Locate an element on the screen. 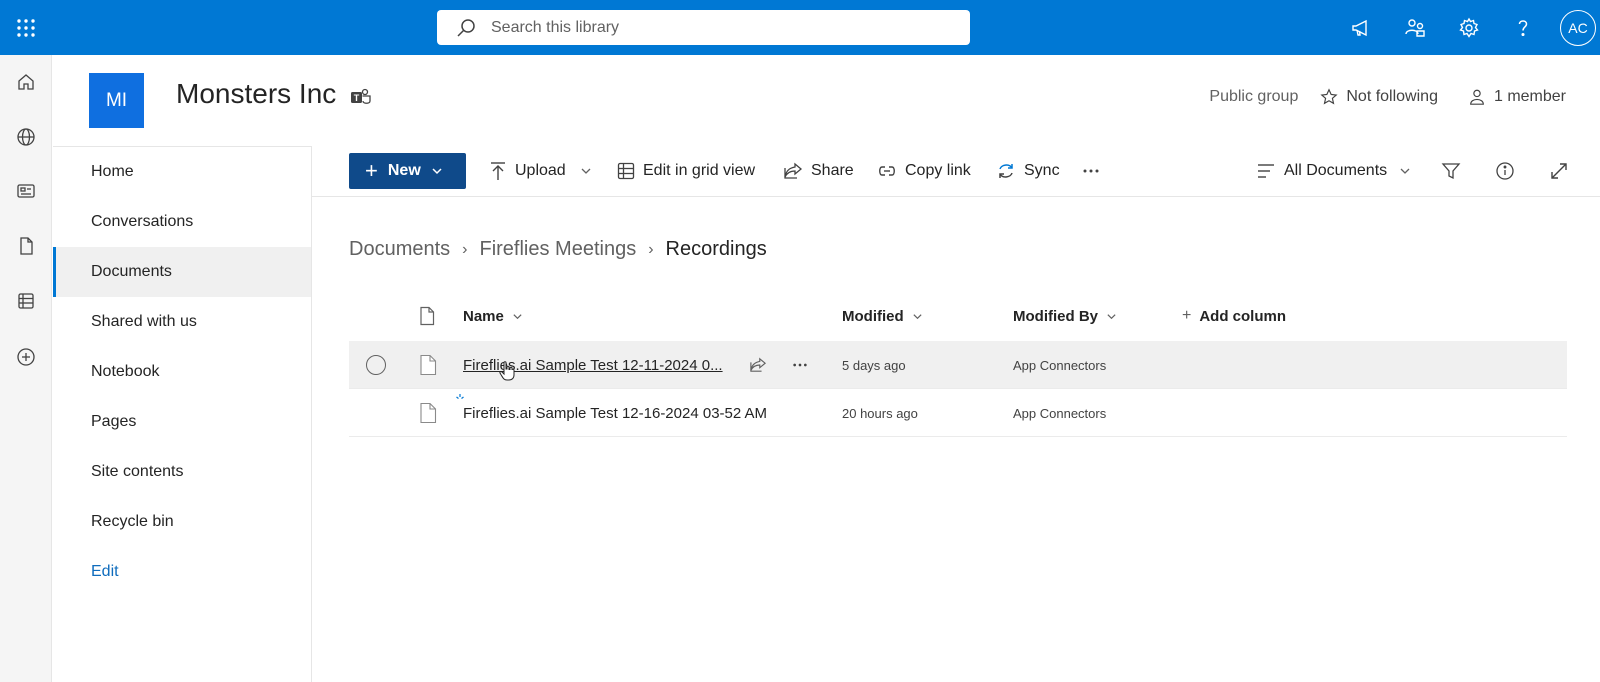  group-privacy: Public group is located at coordinates (1254, 96).